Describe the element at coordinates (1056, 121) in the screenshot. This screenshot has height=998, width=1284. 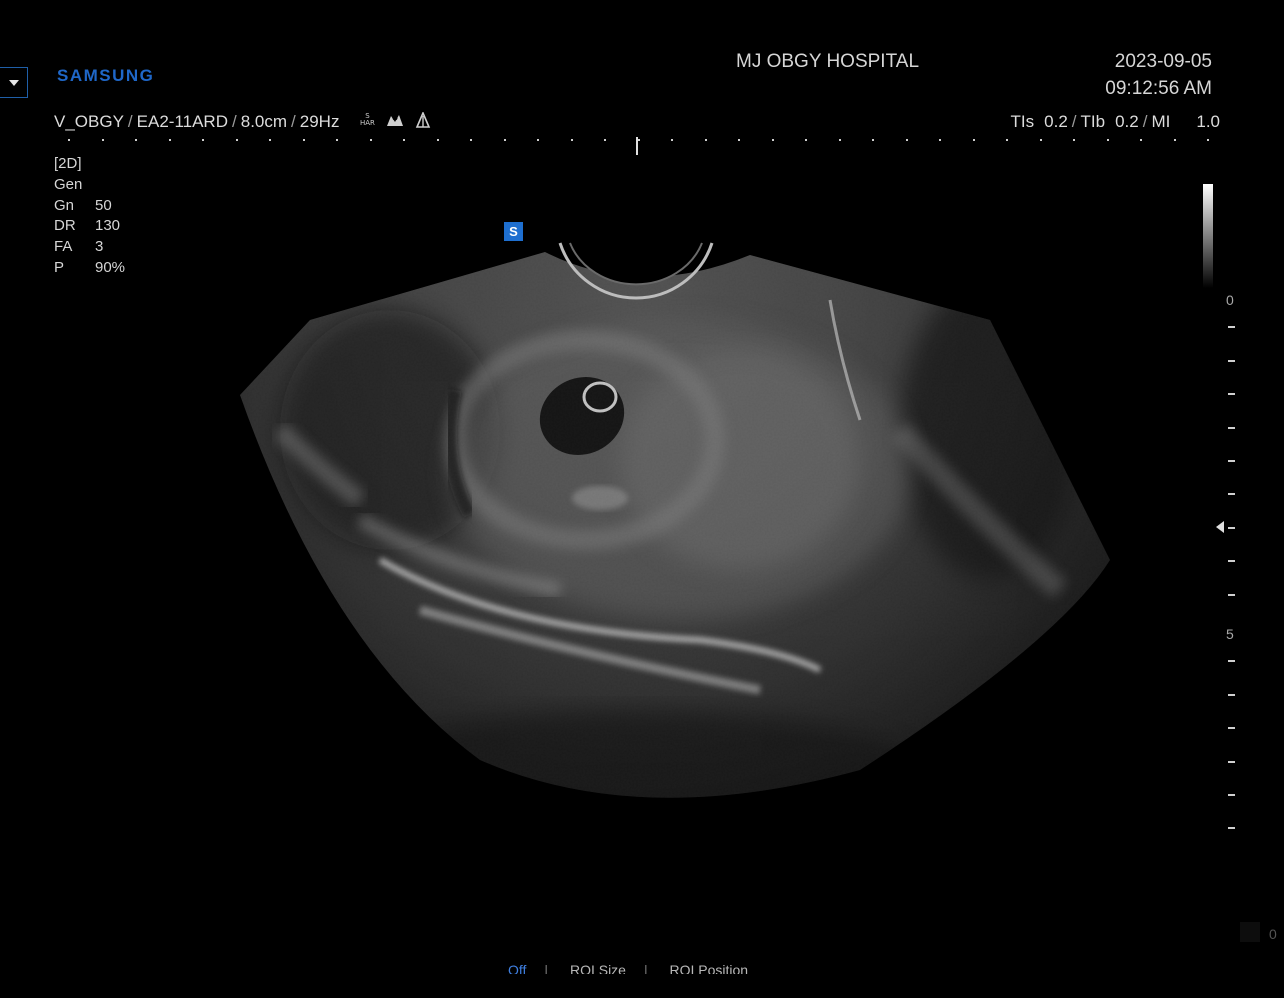
I see `tis-value: 0.2` at that location.